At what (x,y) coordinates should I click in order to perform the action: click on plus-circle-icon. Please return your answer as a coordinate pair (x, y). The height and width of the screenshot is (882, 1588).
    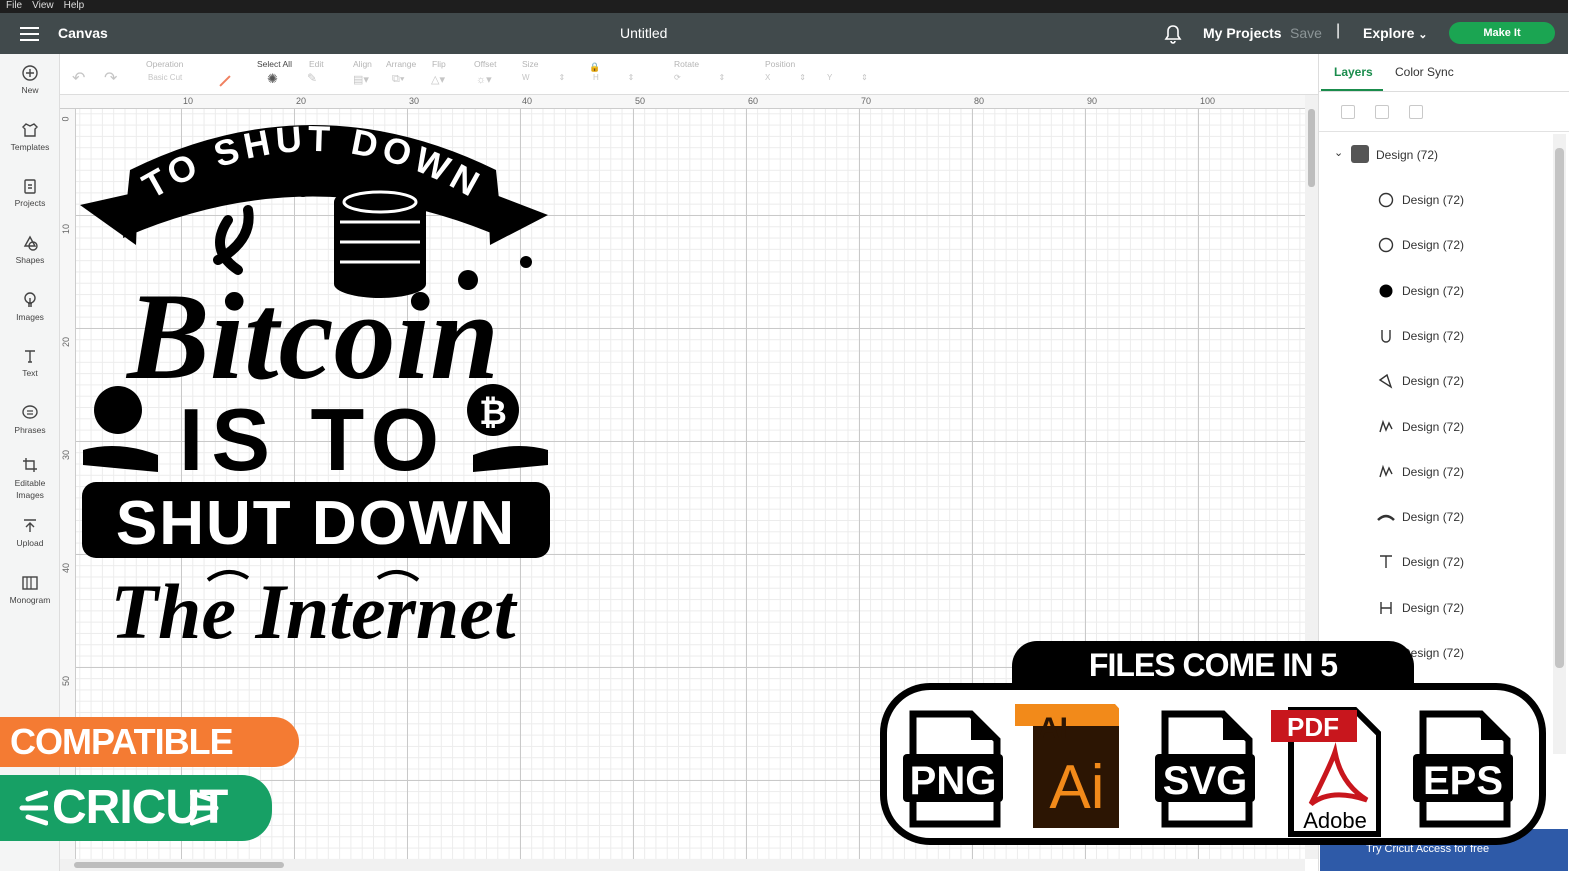
    Looking at the image, I should click on (30, 73).